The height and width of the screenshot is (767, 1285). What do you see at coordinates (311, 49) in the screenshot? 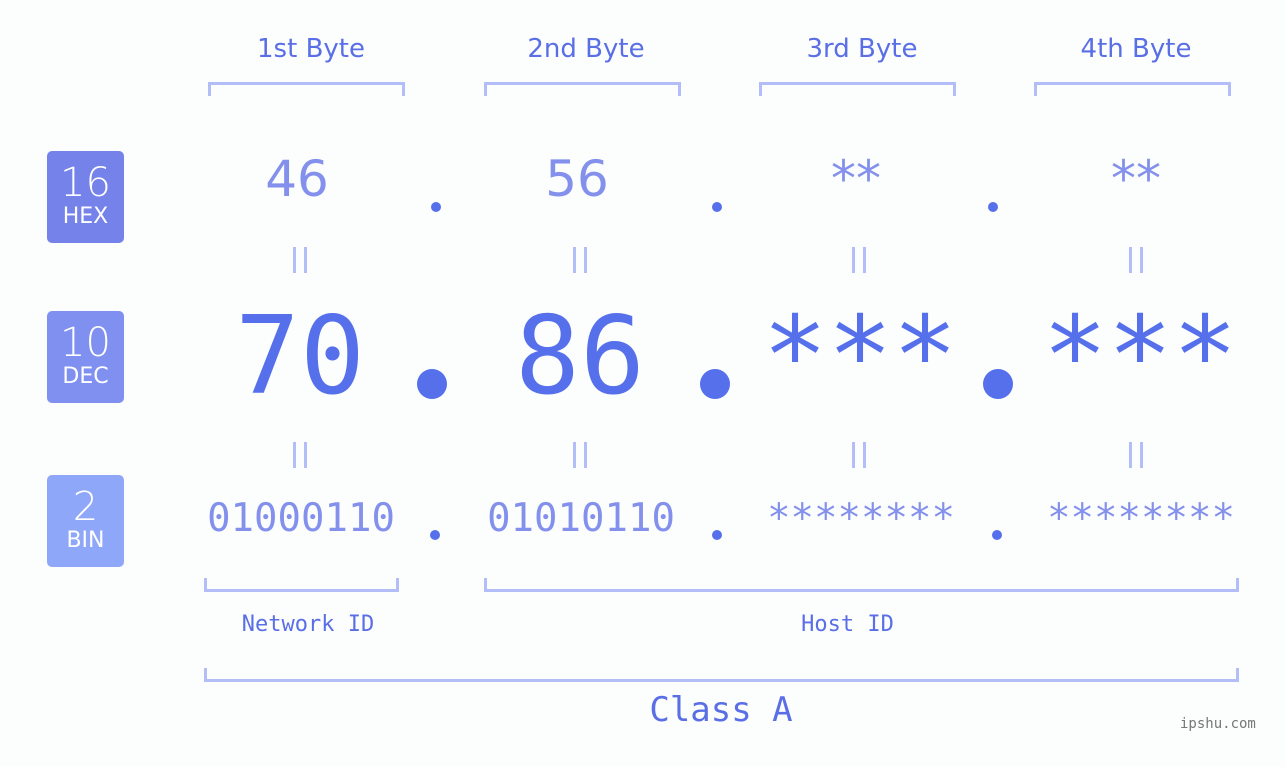
I see `byte-header-1: 1st Byte` at bounding box center [311, 49].